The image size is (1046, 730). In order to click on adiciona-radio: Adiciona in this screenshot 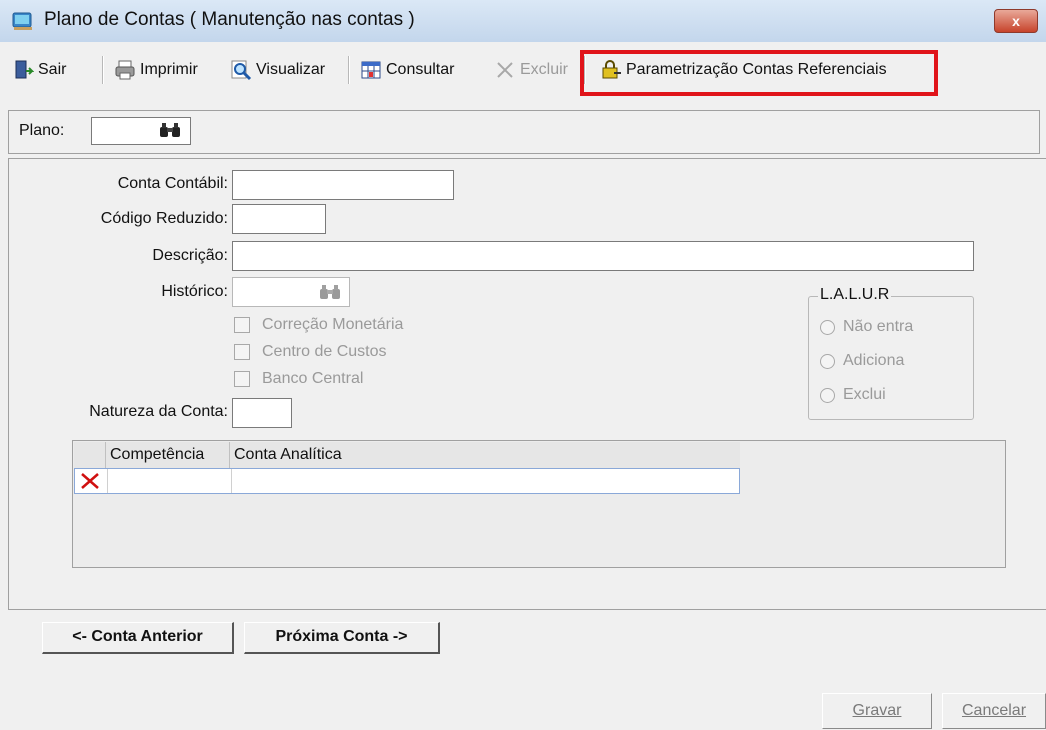, I will do `click(862, 361)`.